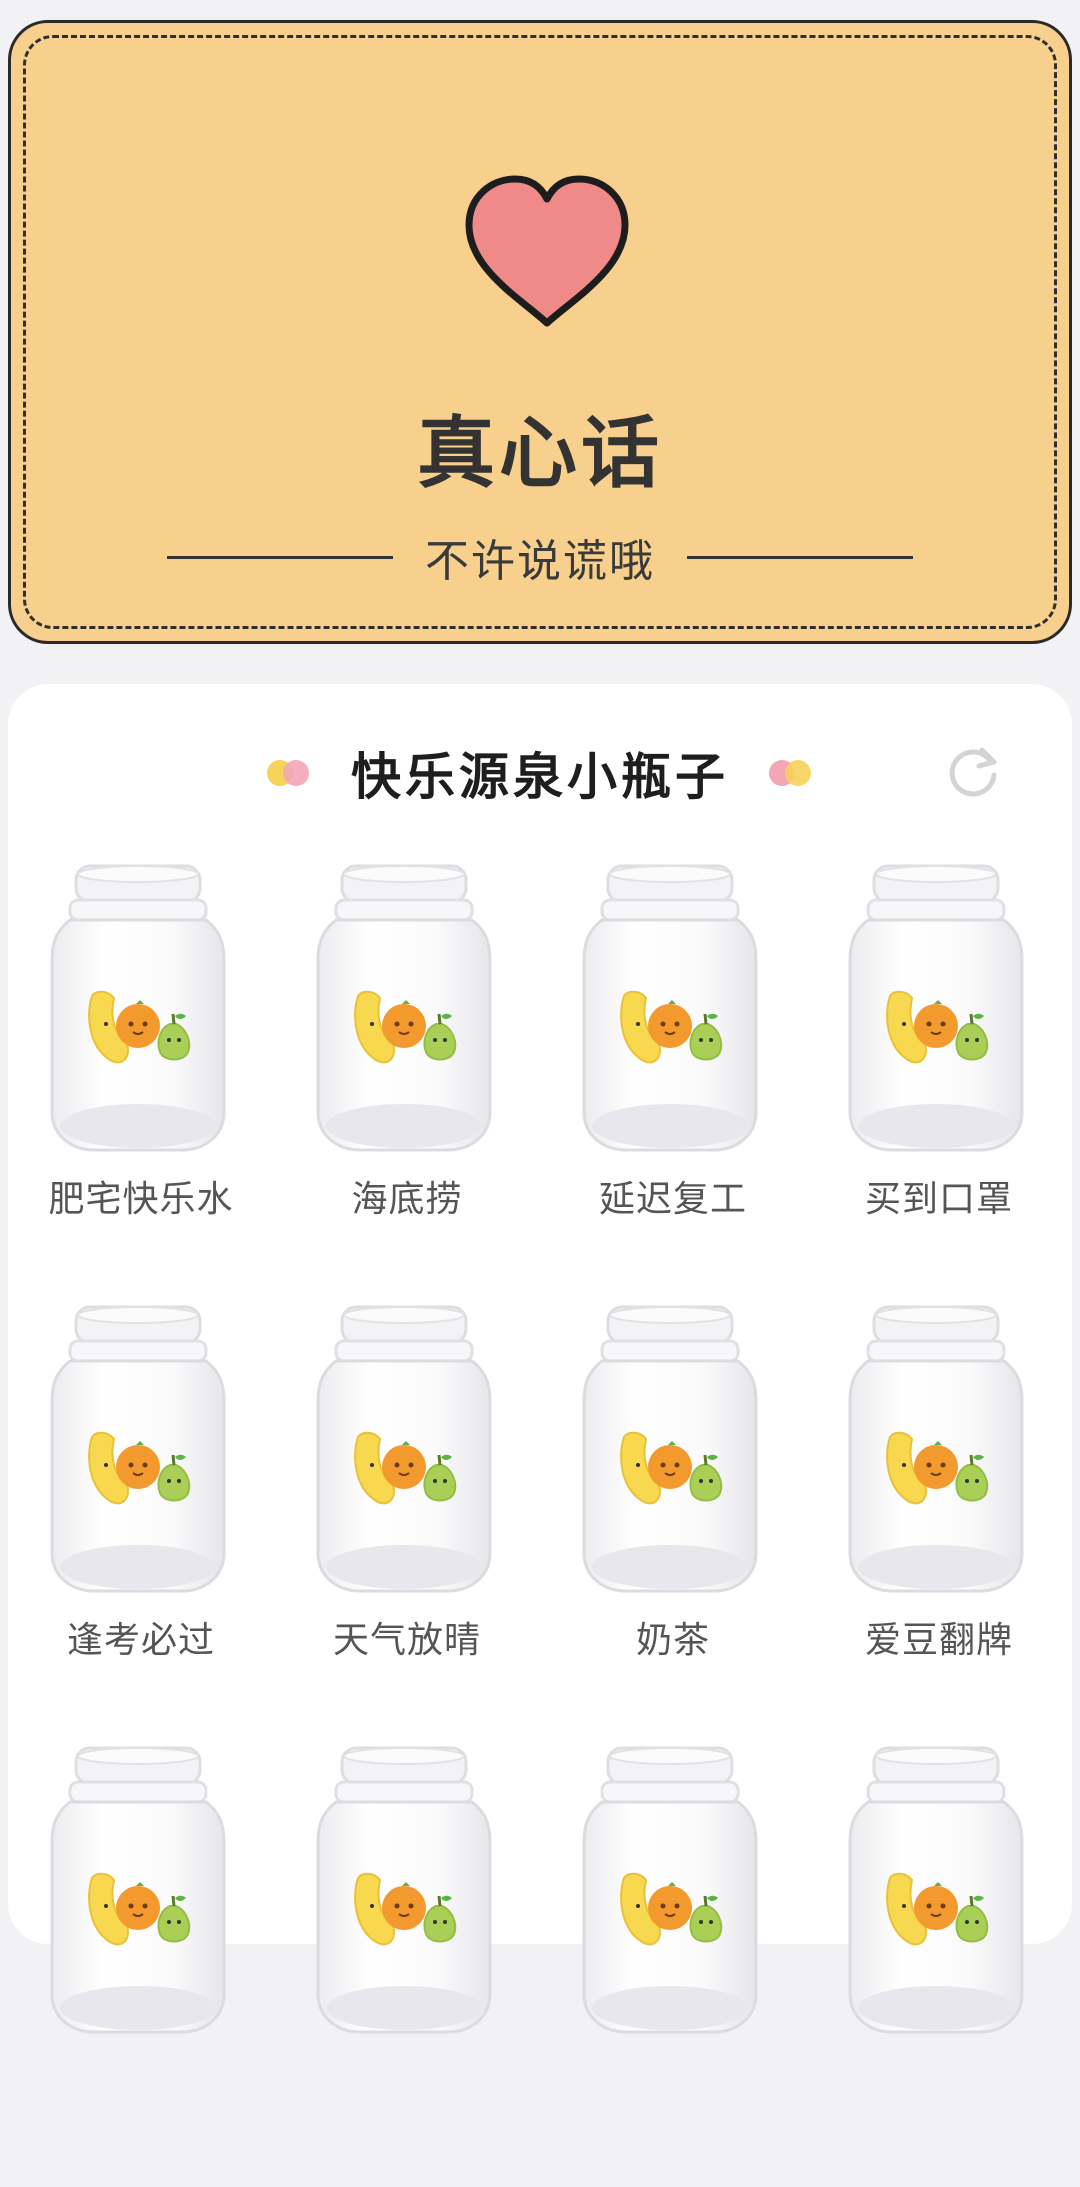 The width and height of the screenshot is (1080, 2187). I want to click on decor-dots-right, so click(791, 773).